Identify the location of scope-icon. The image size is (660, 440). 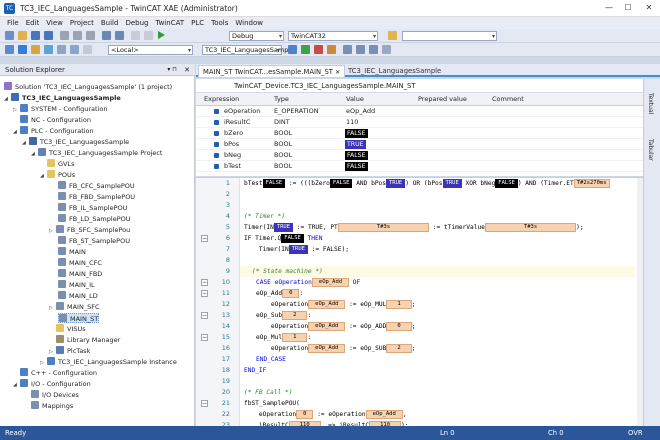
(61, 49).